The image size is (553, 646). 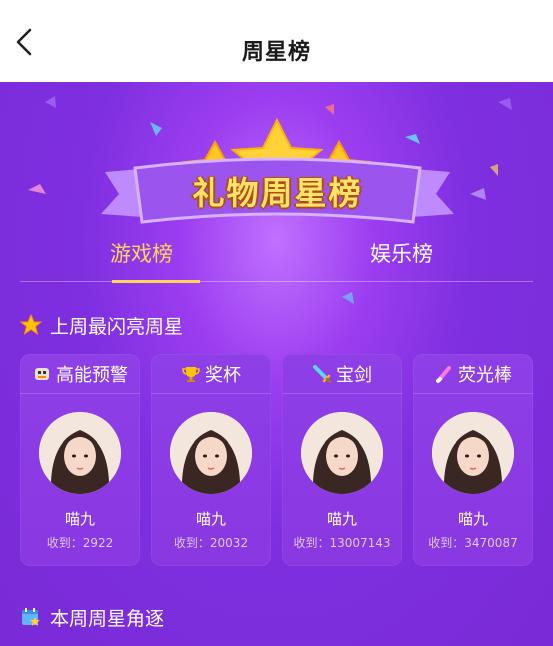 I want to click on star-card: 奖杯 喵九 收到：20032, so click(x=211, y=460).